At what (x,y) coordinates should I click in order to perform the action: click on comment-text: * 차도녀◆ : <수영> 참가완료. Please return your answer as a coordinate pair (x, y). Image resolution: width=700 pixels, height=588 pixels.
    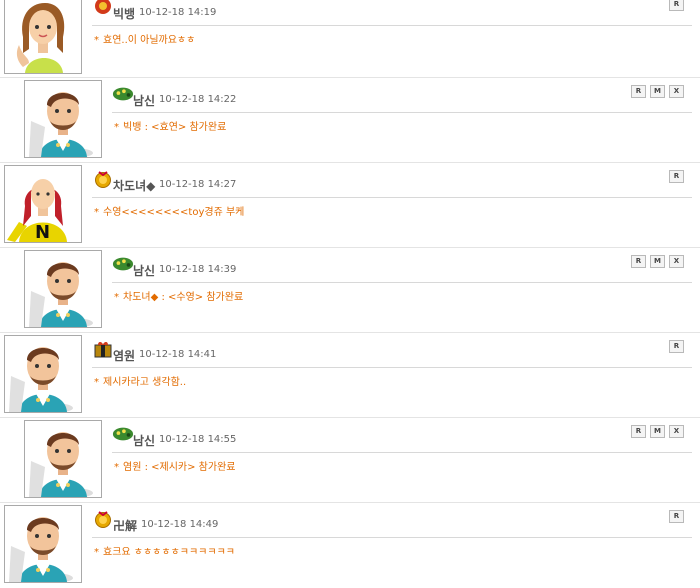
    Looking at the image, I should click on (178, 295).